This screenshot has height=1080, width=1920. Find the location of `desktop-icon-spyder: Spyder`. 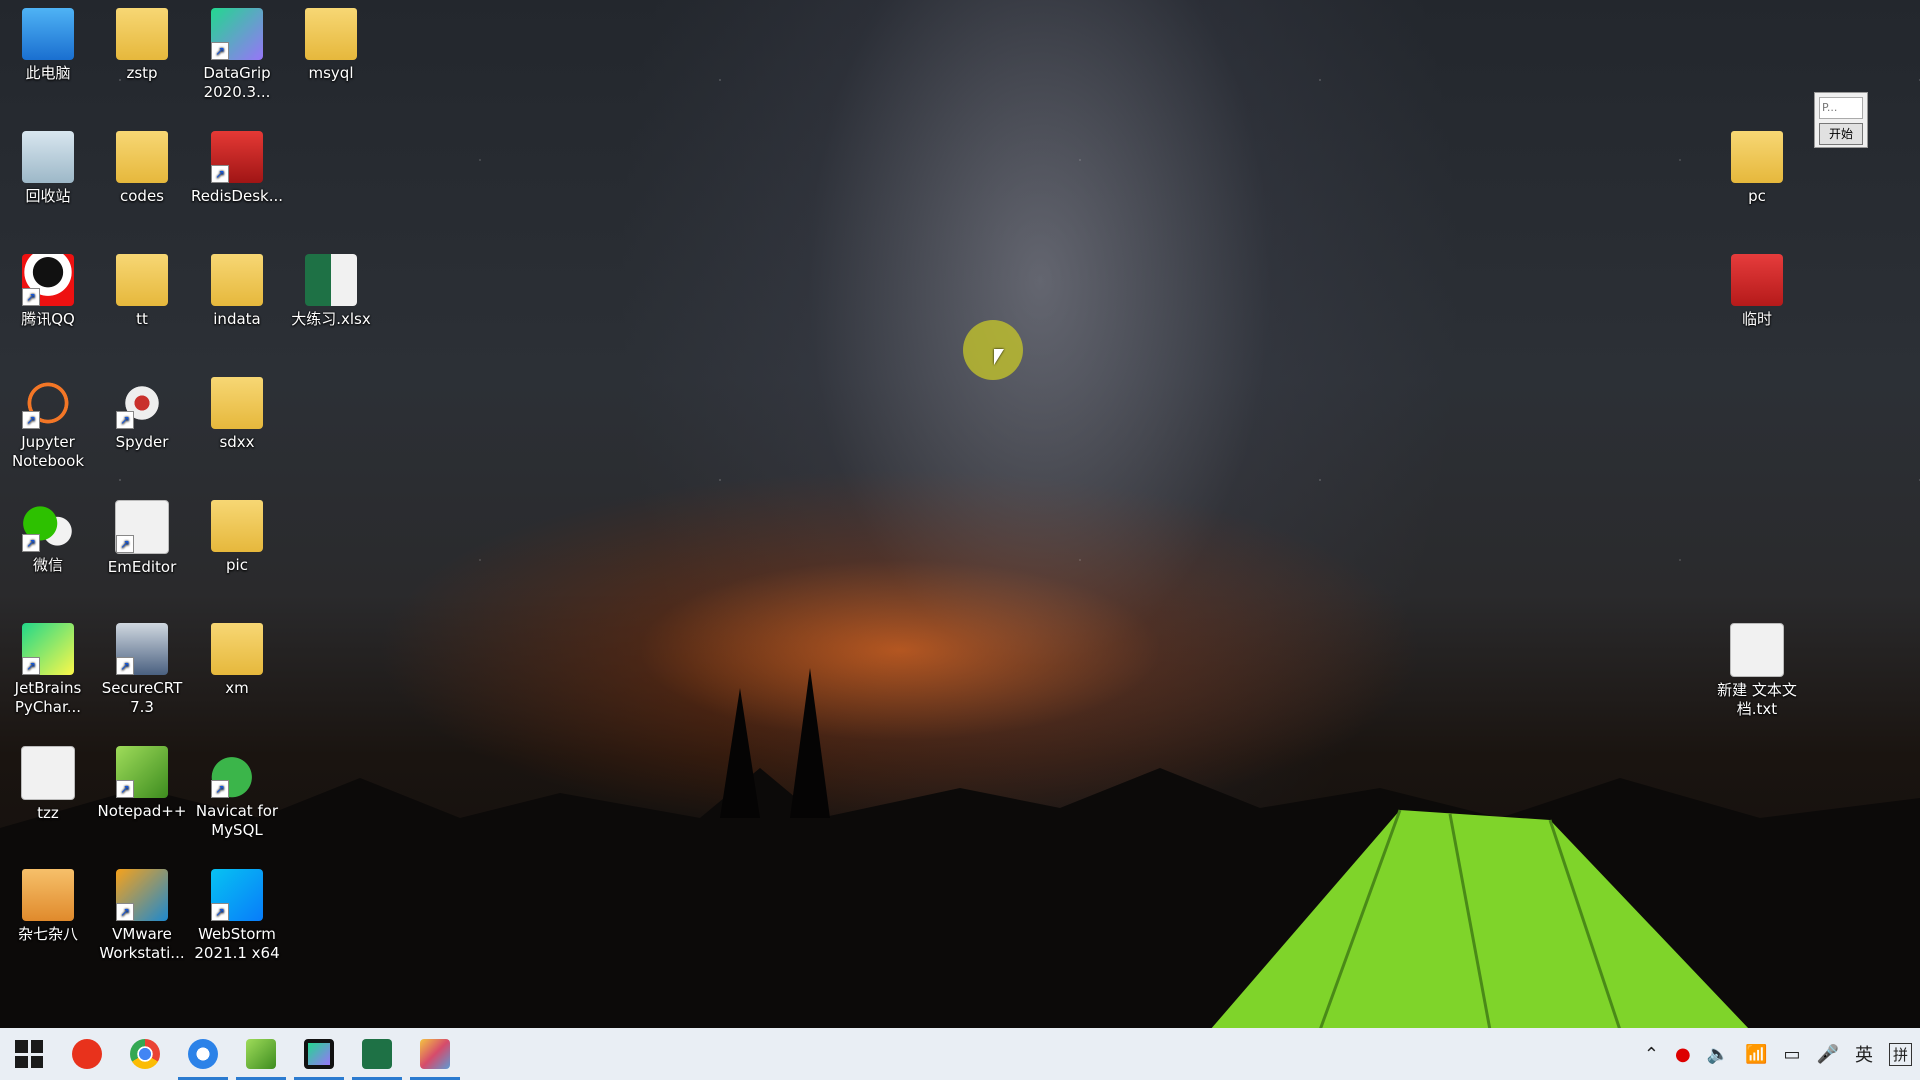

desktop-icon-spyder: Spyder is located at coordinates (142, 410).